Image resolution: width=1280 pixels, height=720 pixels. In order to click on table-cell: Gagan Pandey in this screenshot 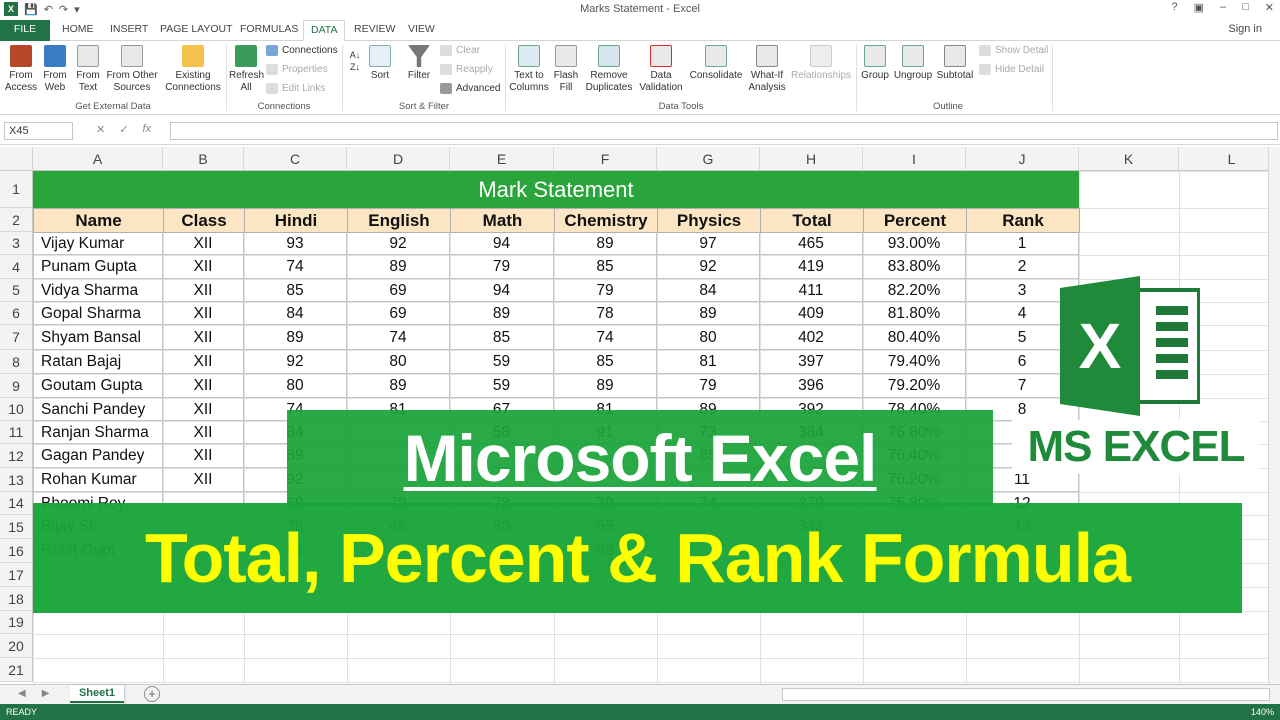, I will do `click(98, 456)`.